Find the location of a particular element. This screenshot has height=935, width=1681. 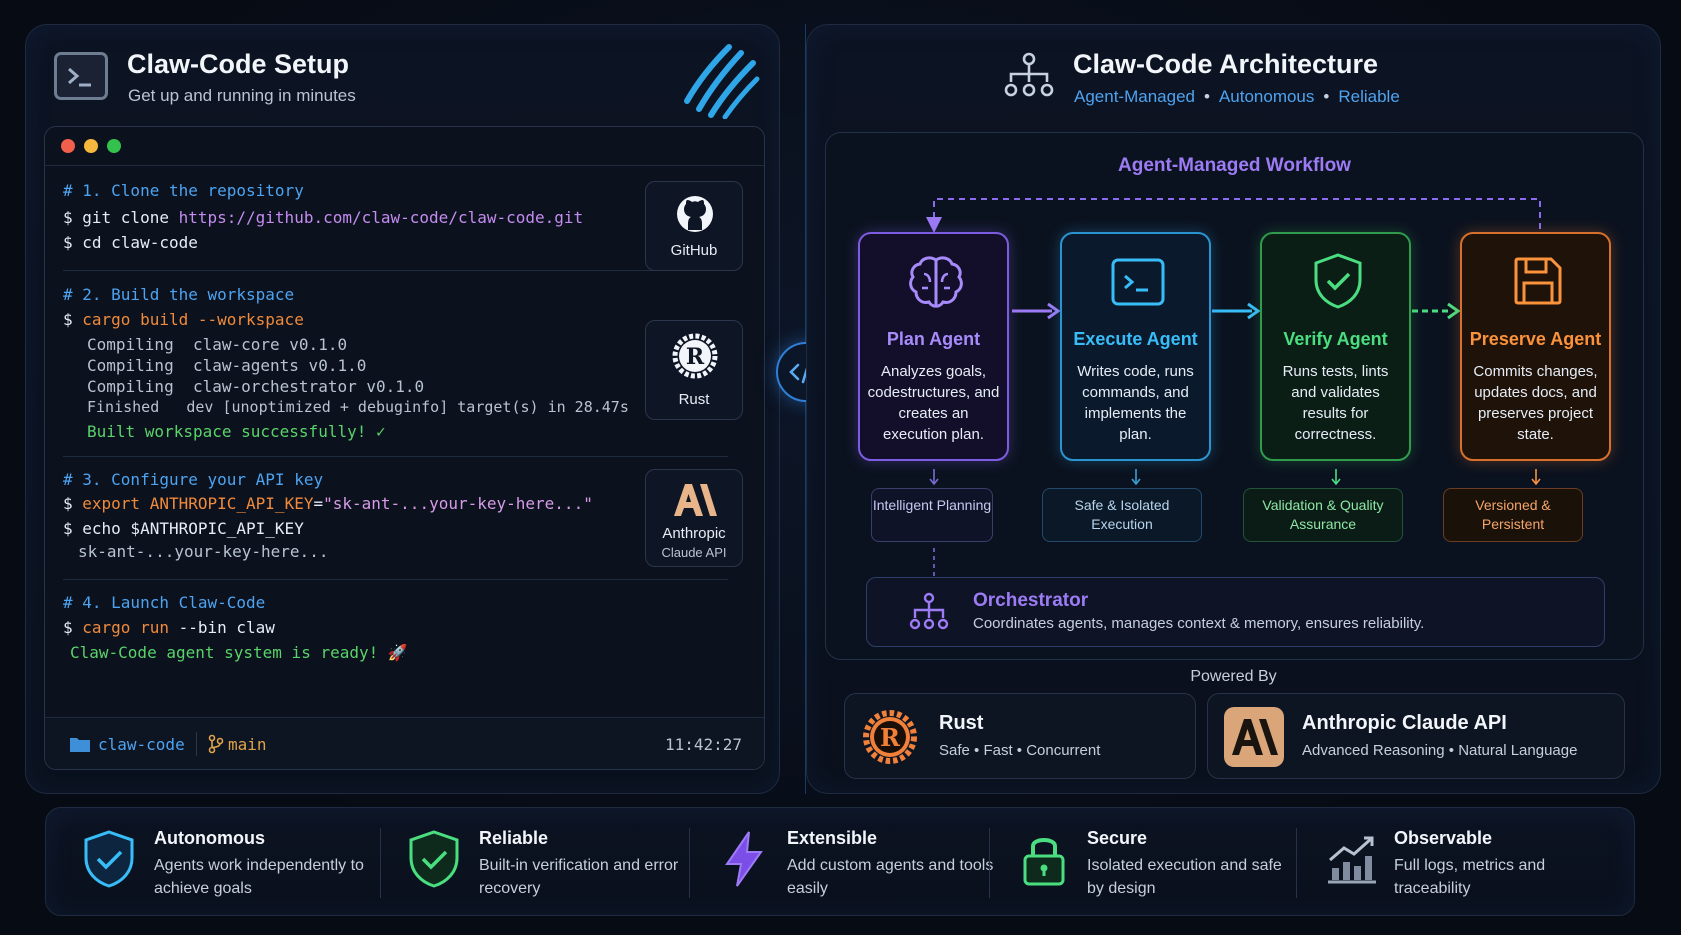

git-branch-icon is located at coordinates (216, 744).